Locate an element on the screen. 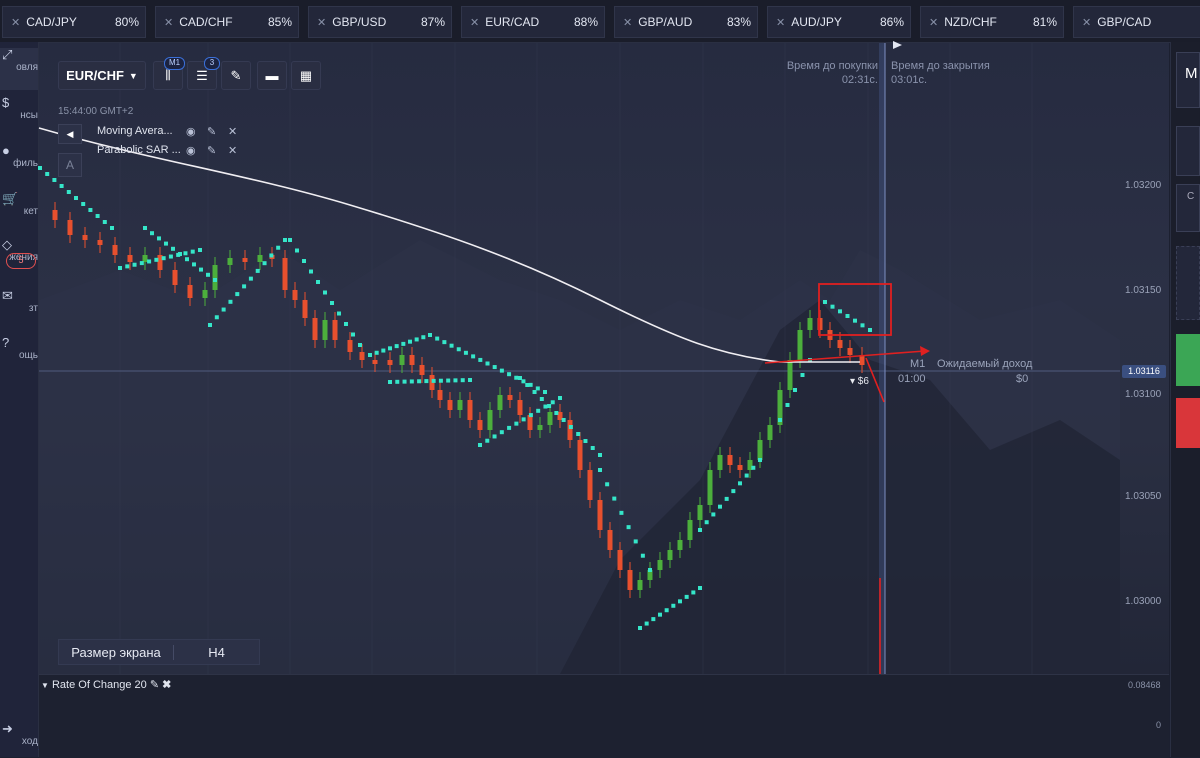 This screenshot has width=1200, height=758. close-icon: ✖ is located at coordinates (166, 685).